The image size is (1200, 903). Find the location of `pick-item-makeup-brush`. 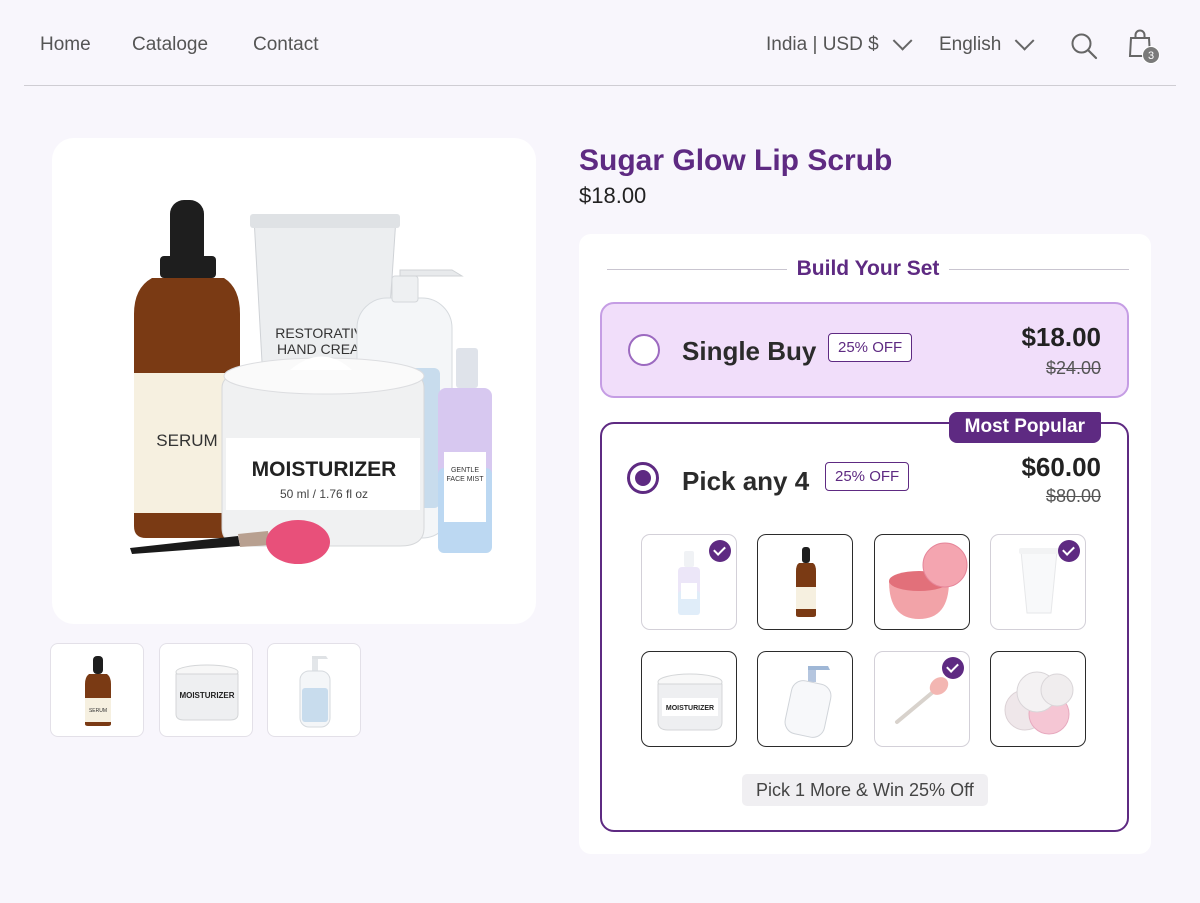

pick-item-makeup-brush is located at coordinates (922, 699).